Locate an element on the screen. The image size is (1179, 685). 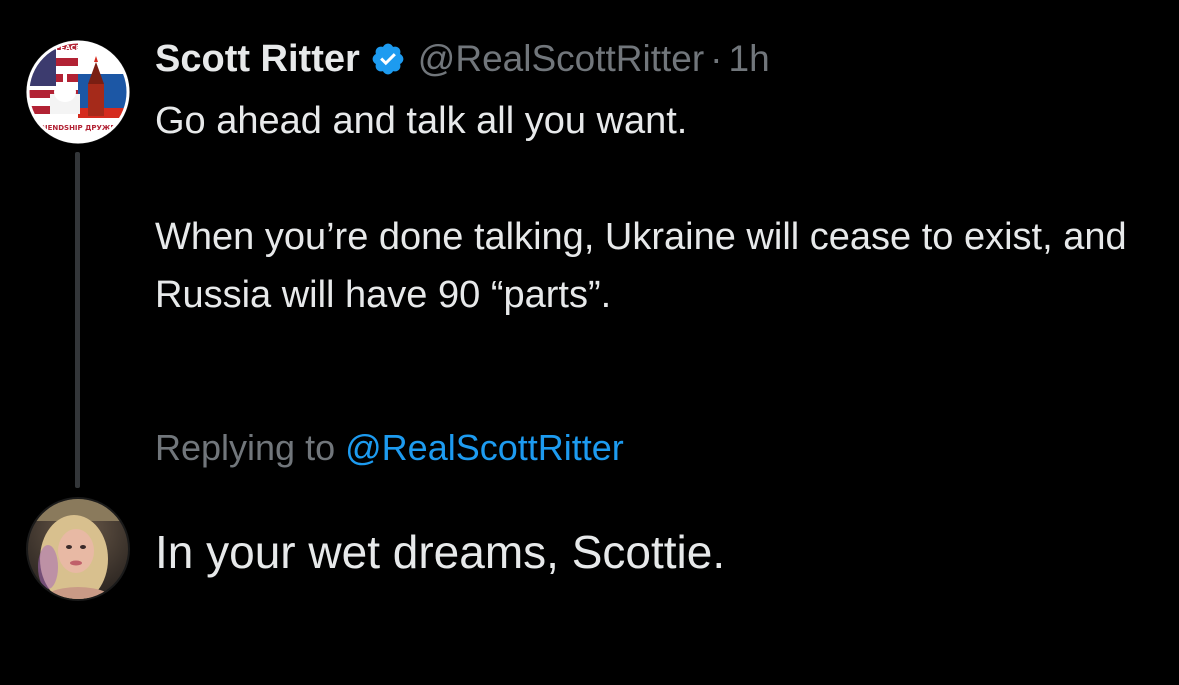
thread-connector-line is located at coordinates (77, 320).